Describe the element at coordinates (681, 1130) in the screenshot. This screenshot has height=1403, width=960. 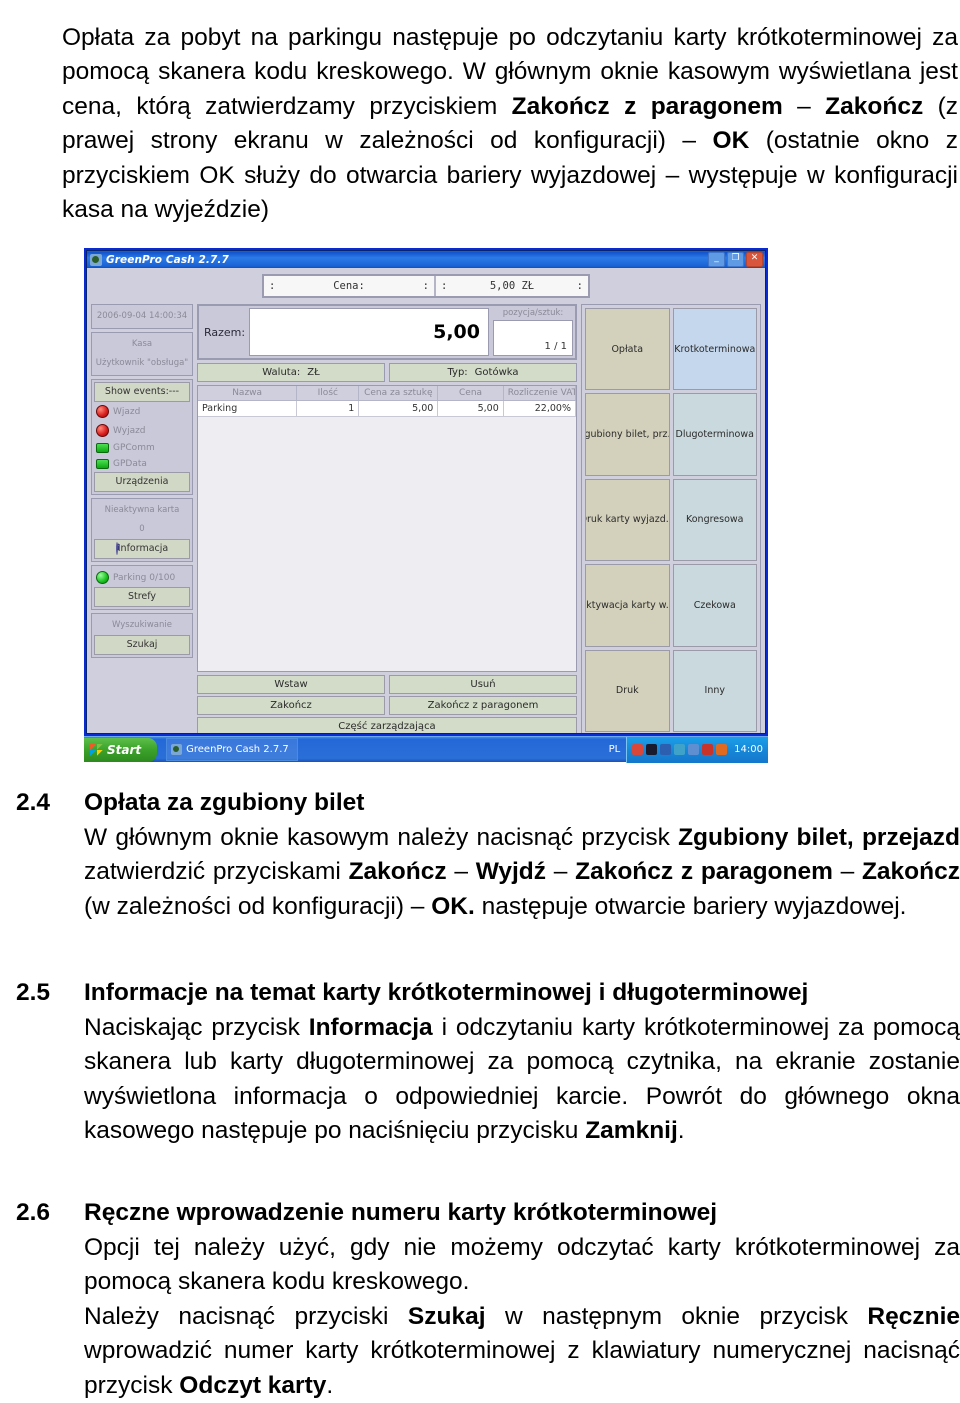
I see `body-text: .` at that location.